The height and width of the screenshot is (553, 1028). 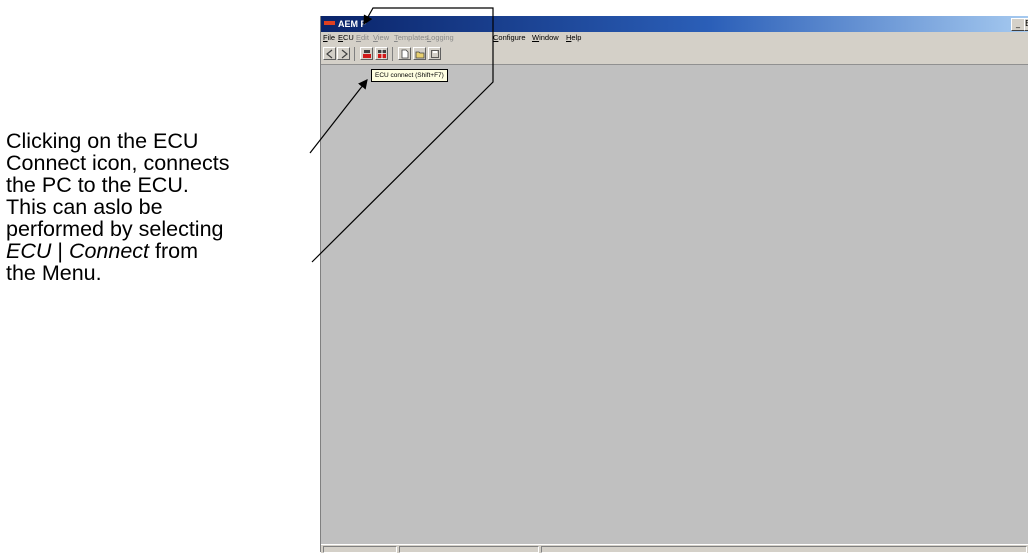 I want to click on callout-line-to-menu, so click(x=402, y=135).